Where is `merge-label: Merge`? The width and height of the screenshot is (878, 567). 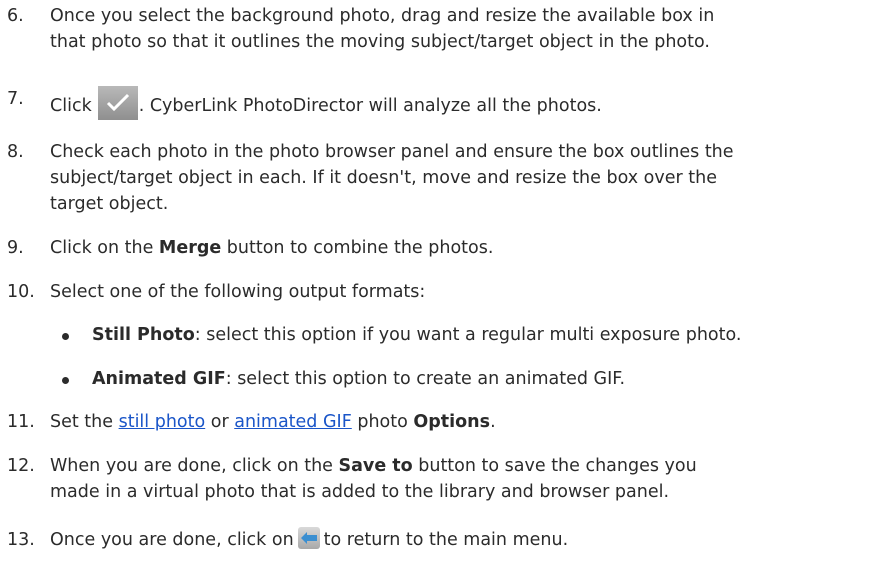
merge-label: Merge is located at coordinates (190, 248).